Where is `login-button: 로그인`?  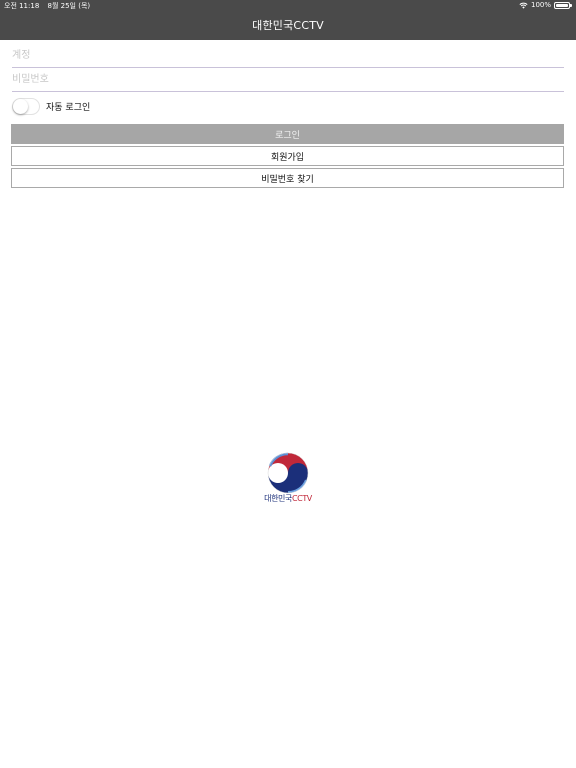
login-button: 로그인 is located at coordinates (287, 134).